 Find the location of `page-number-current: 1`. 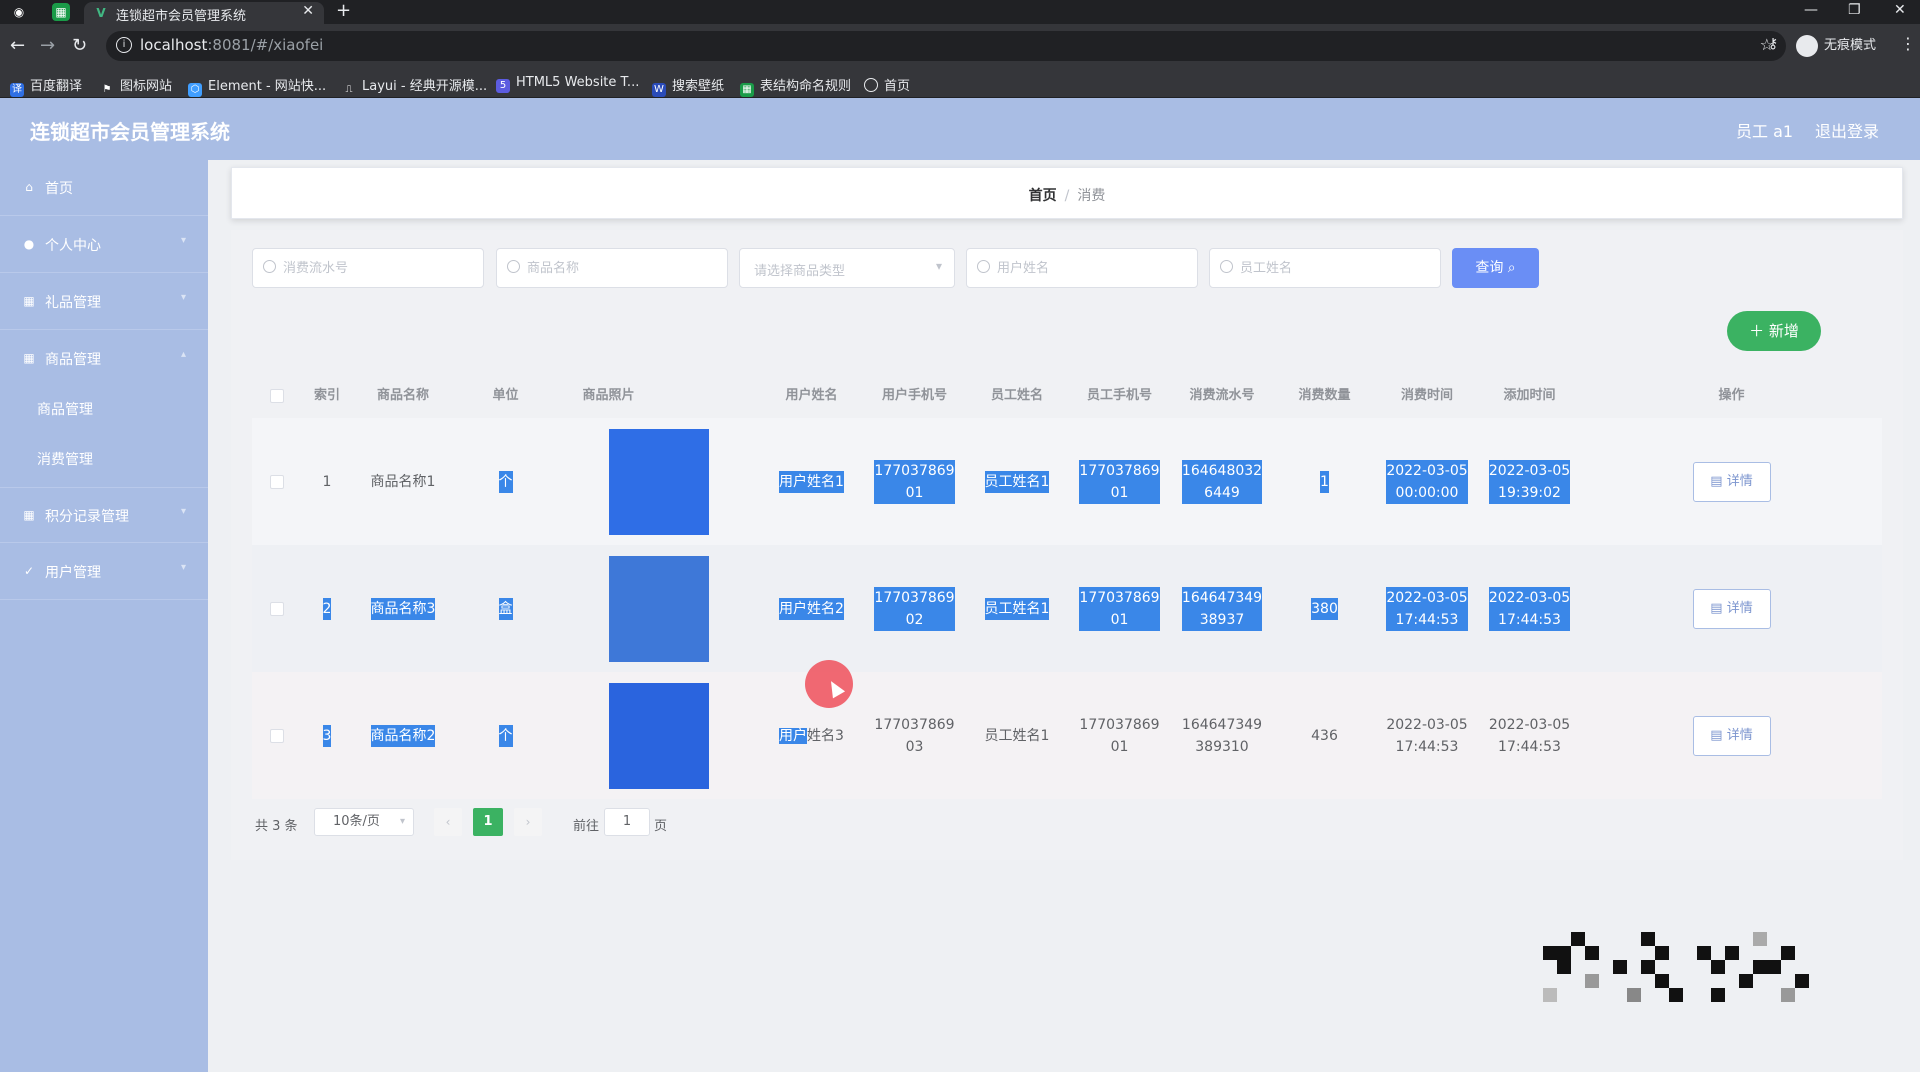

page-number-current: 1 is located at coordinates (488, 822).